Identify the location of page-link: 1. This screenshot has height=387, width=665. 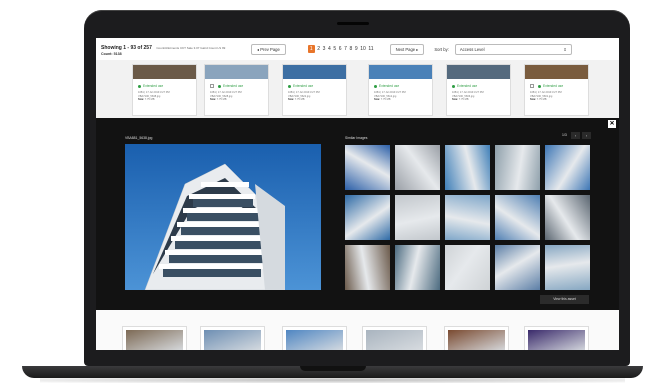
(311, 49).